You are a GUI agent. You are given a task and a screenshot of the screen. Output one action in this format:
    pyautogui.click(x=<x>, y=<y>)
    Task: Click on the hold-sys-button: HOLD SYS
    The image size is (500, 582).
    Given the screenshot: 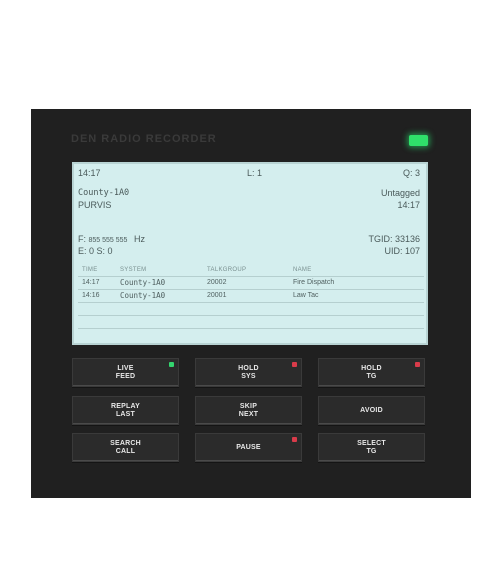 What is the action you would take?
    pyautogui.click(x=248, y=372)
    